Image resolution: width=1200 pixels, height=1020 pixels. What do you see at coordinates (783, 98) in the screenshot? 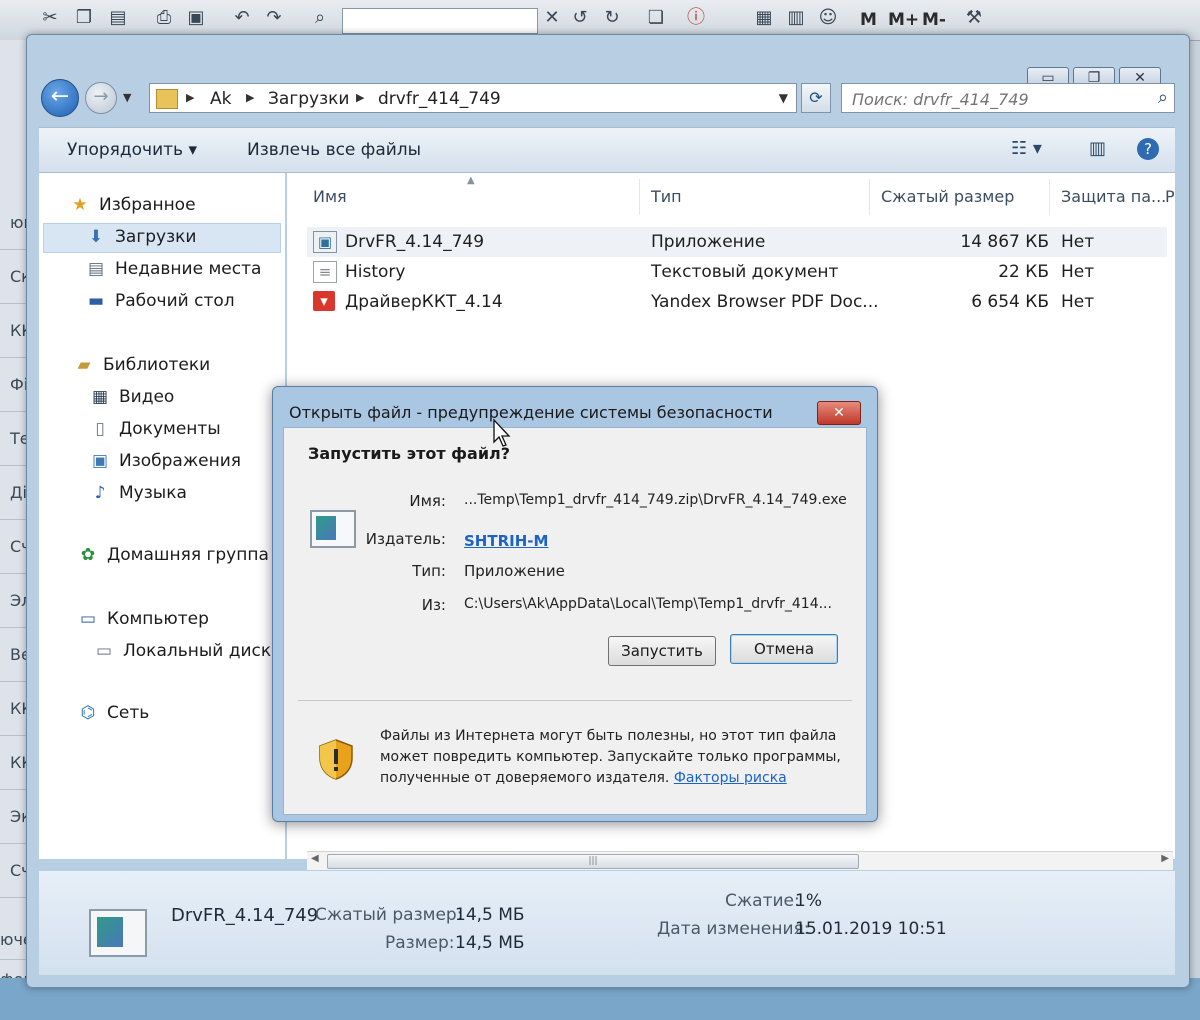
I see `chevron-down-icon: ▼` at bounding box center [783, 98].